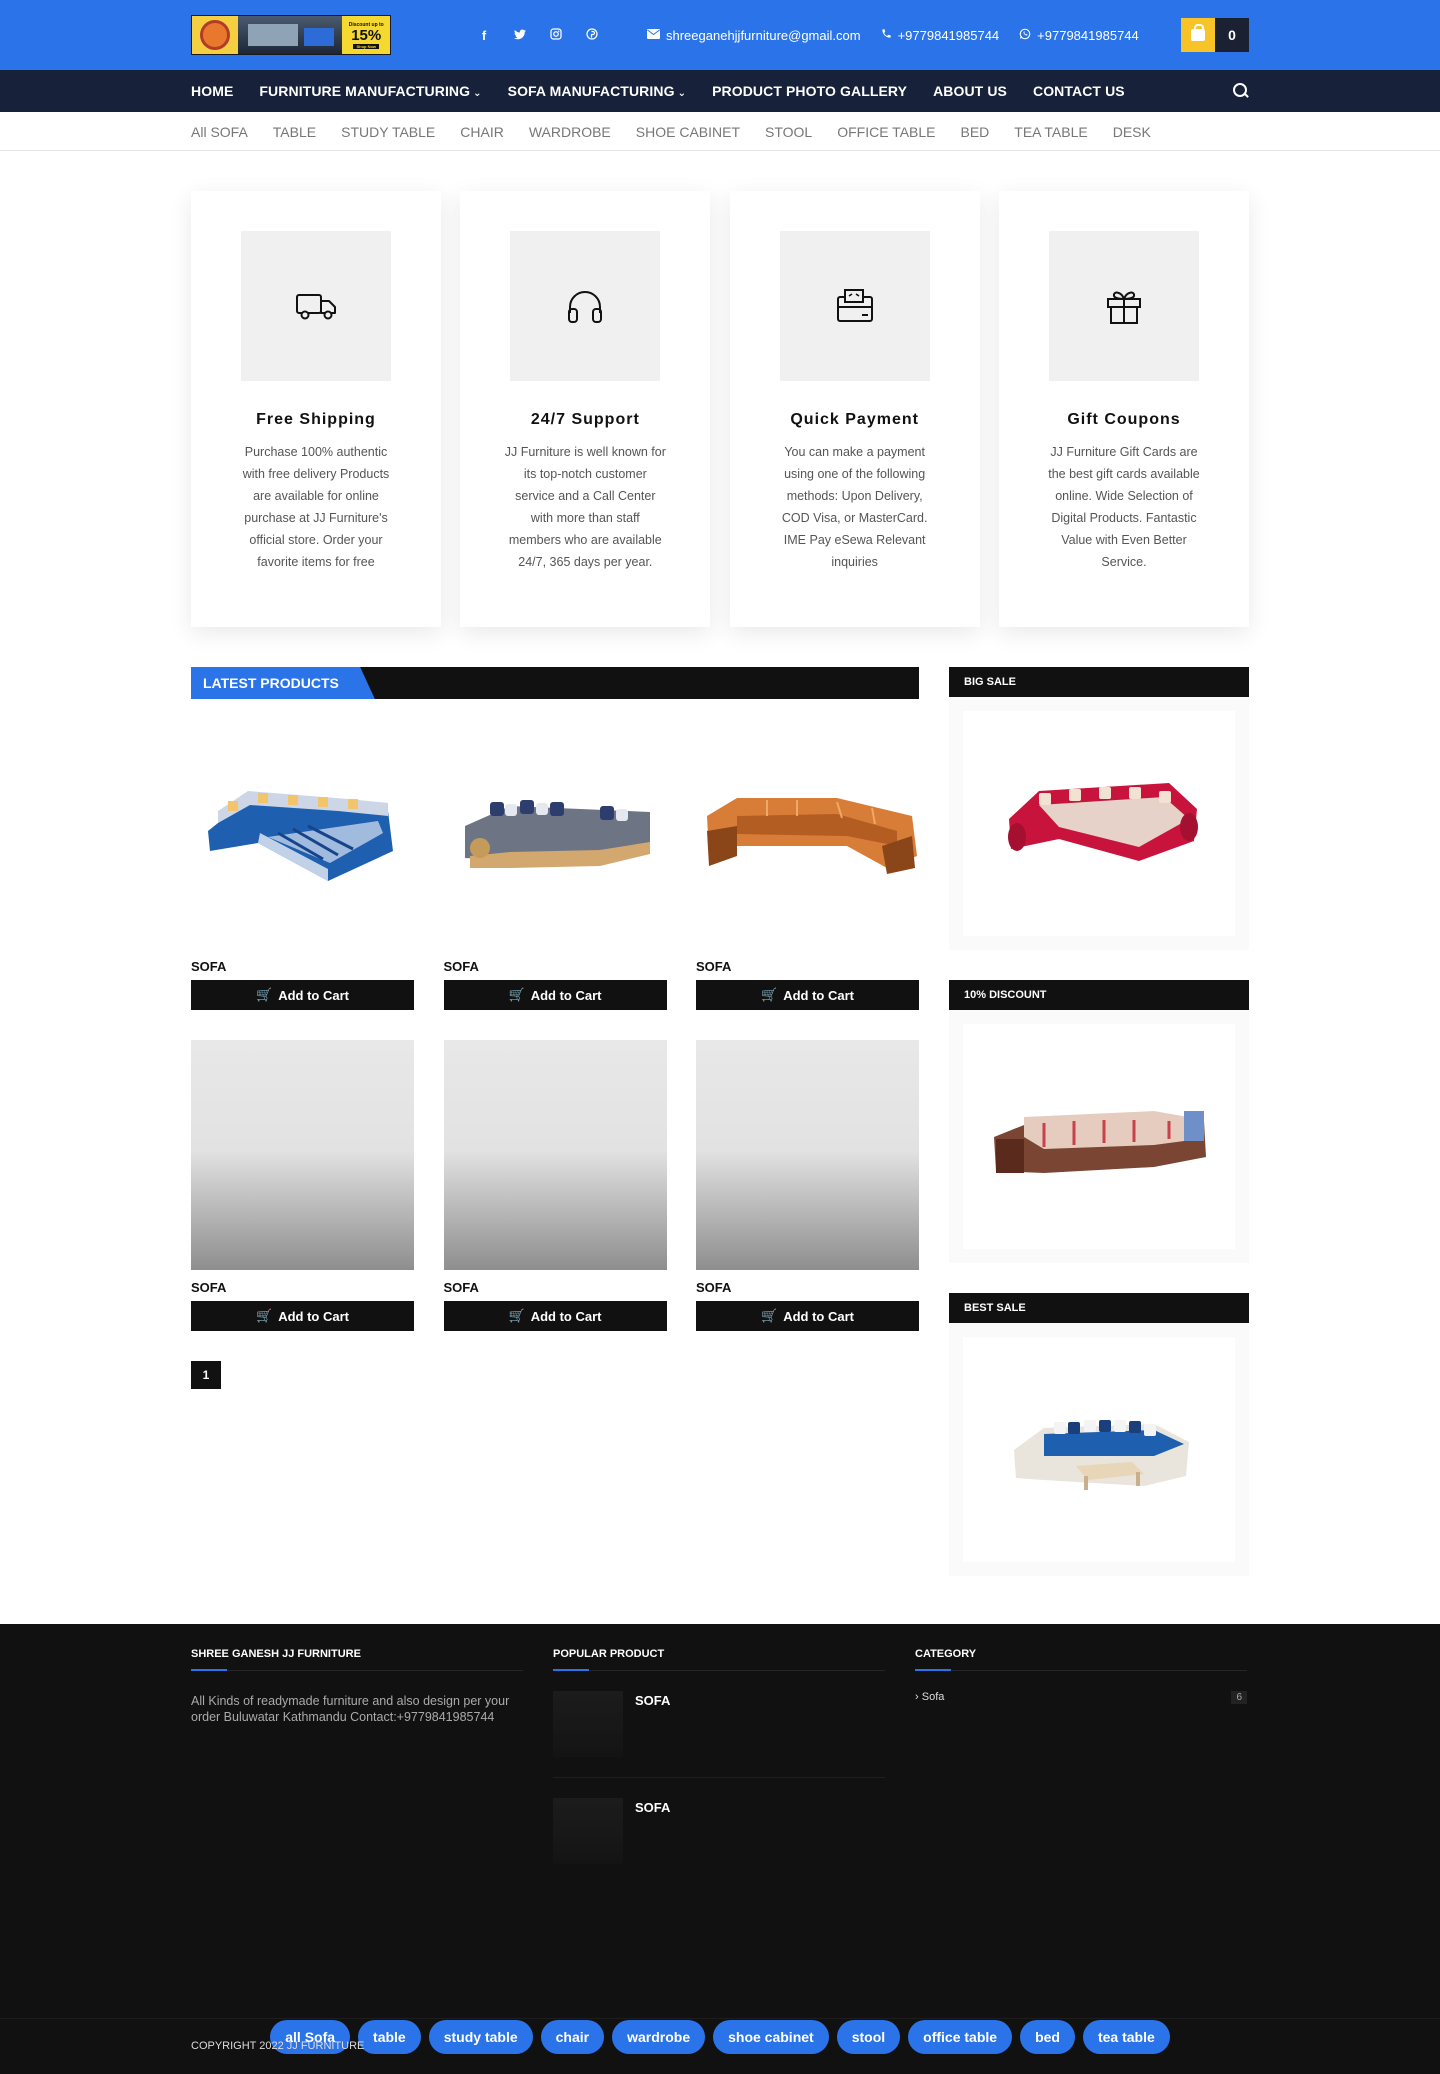 The height and width of the screenshot is (2074, 1440). Describe the element at coordinates (1099, 1449) in the screenshot. I see `best-sale-product-image` at that location.